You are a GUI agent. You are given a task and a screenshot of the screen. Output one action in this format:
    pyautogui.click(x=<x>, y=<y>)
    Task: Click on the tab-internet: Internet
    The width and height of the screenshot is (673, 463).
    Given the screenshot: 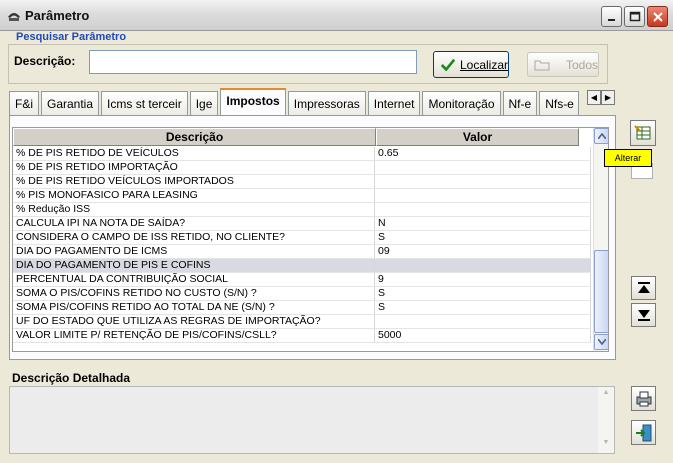 What is the action you would take?
    pyautogui.click(x=394, y=103)
    